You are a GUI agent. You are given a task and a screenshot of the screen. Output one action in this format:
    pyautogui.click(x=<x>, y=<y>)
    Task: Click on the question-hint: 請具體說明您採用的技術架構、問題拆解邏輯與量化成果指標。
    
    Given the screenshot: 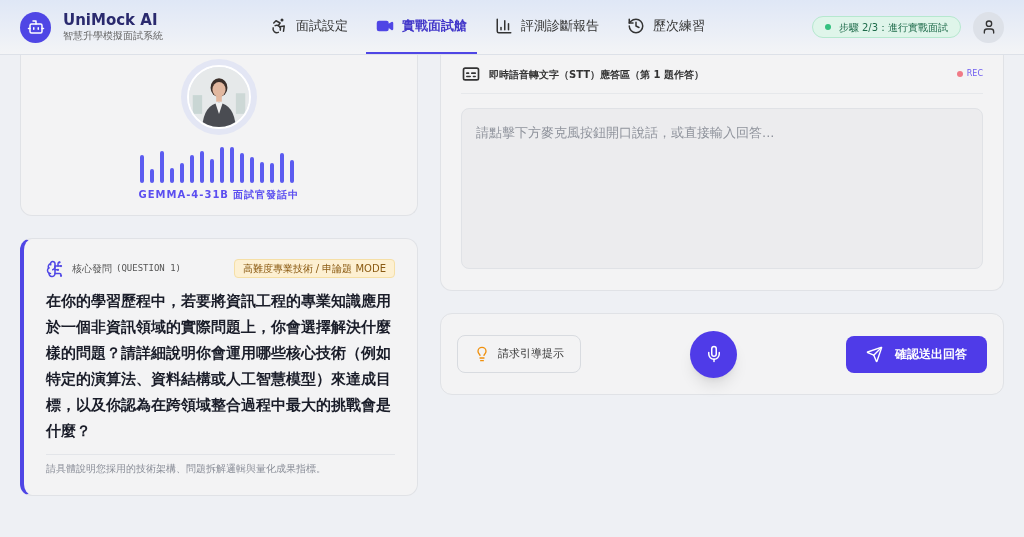 What is the action you would take?
    pyautogui.click(x=186, y=469)
    